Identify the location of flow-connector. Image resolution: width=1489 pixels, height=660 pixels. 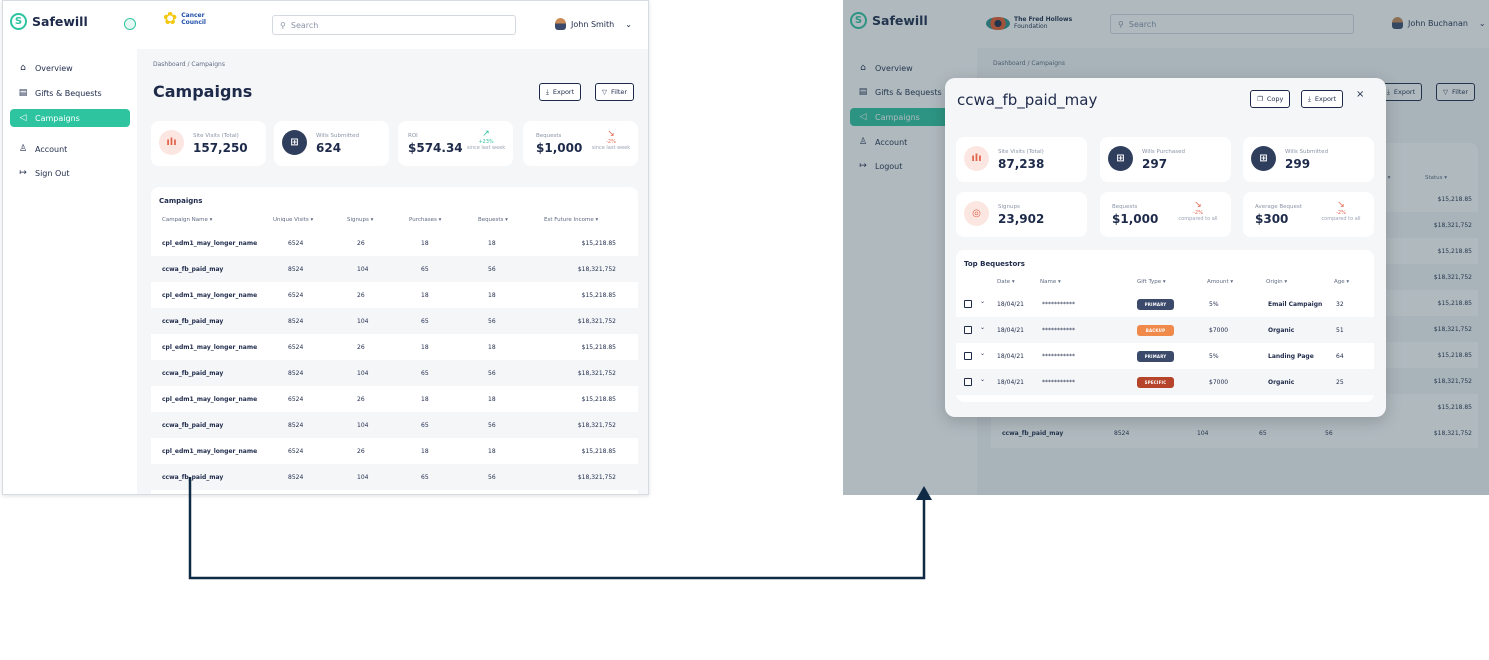
(560, 528).